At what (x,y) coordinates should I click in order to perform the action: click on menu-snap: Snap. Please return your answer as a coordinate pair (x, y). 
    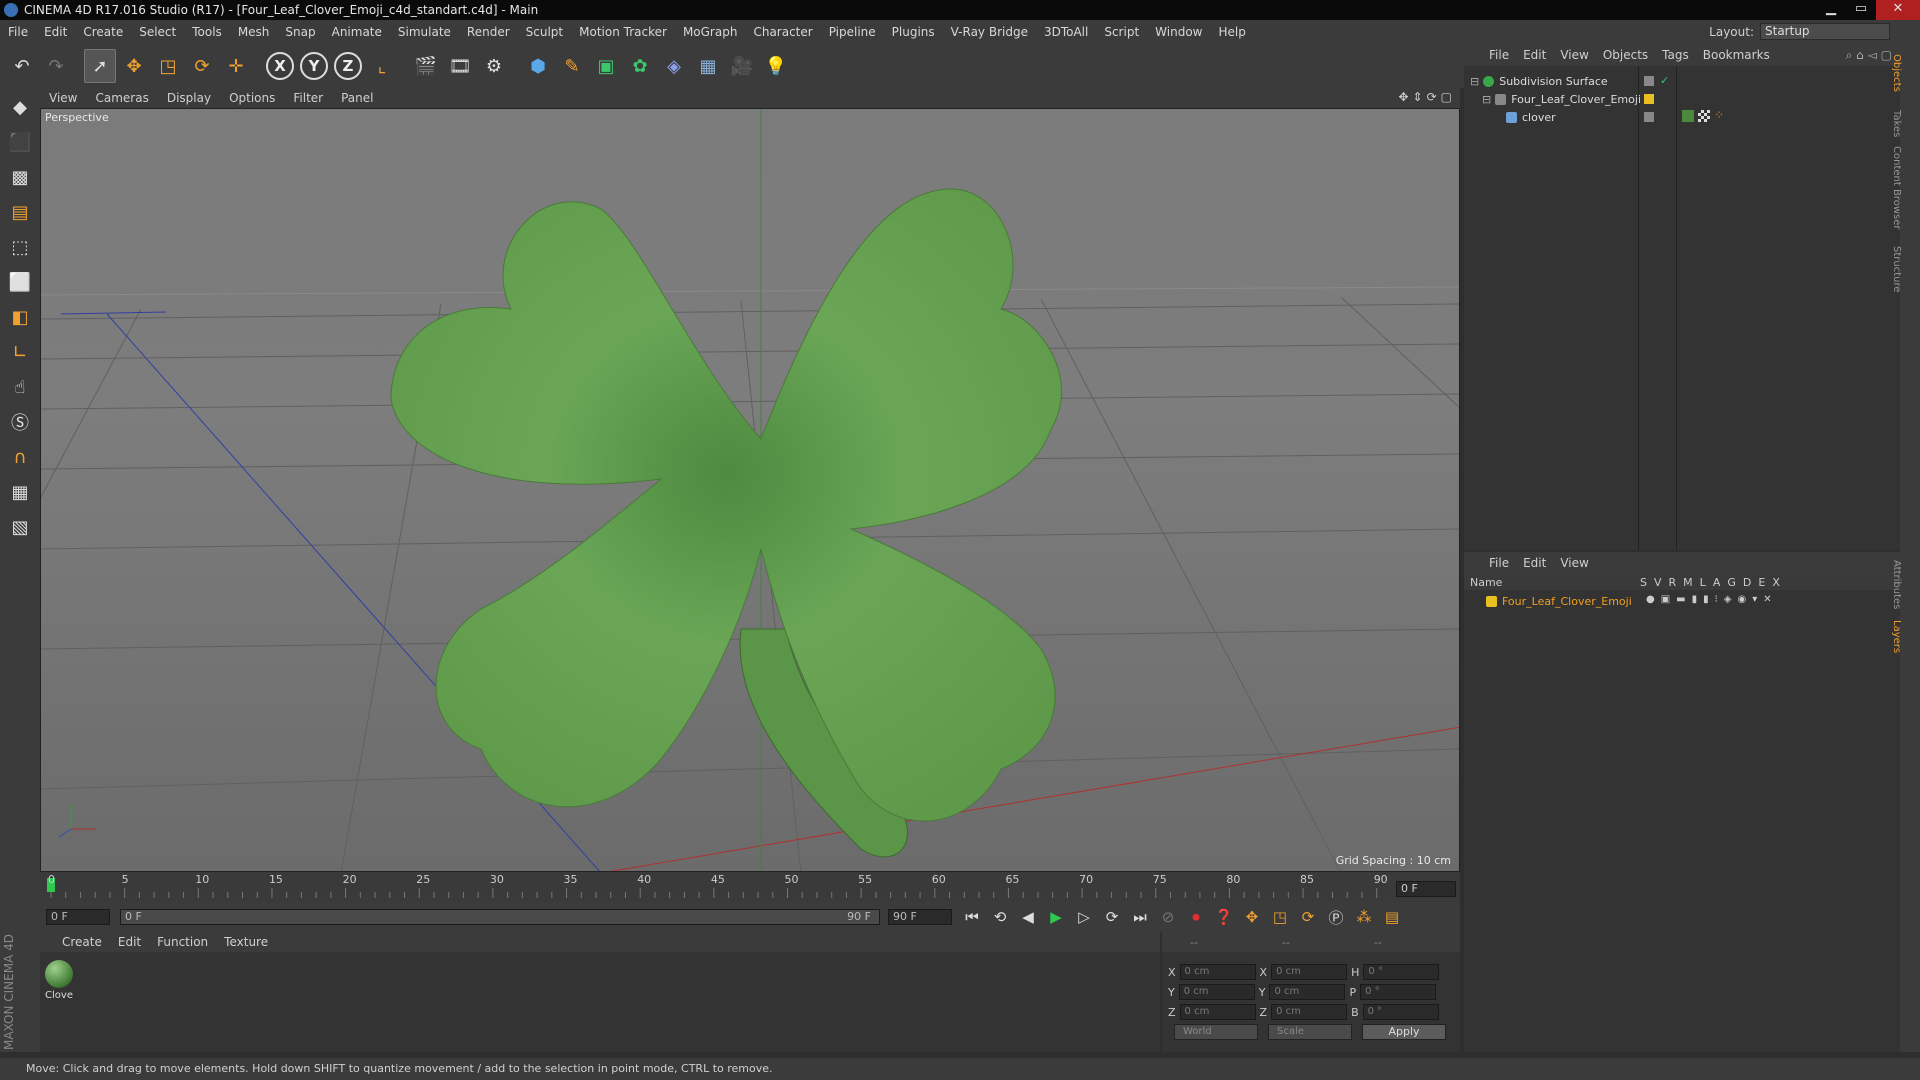
    Looking at the image, I should click on (300, 32).